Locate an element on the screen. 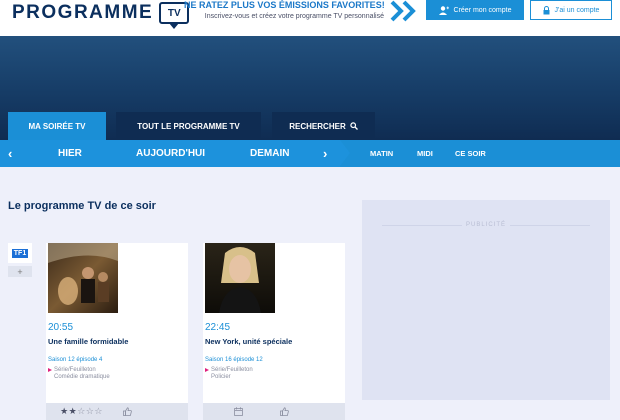 Image resolution: width=620 pixels, height=420 pixels. day-selector-notch is located at coordinates (345, 153).